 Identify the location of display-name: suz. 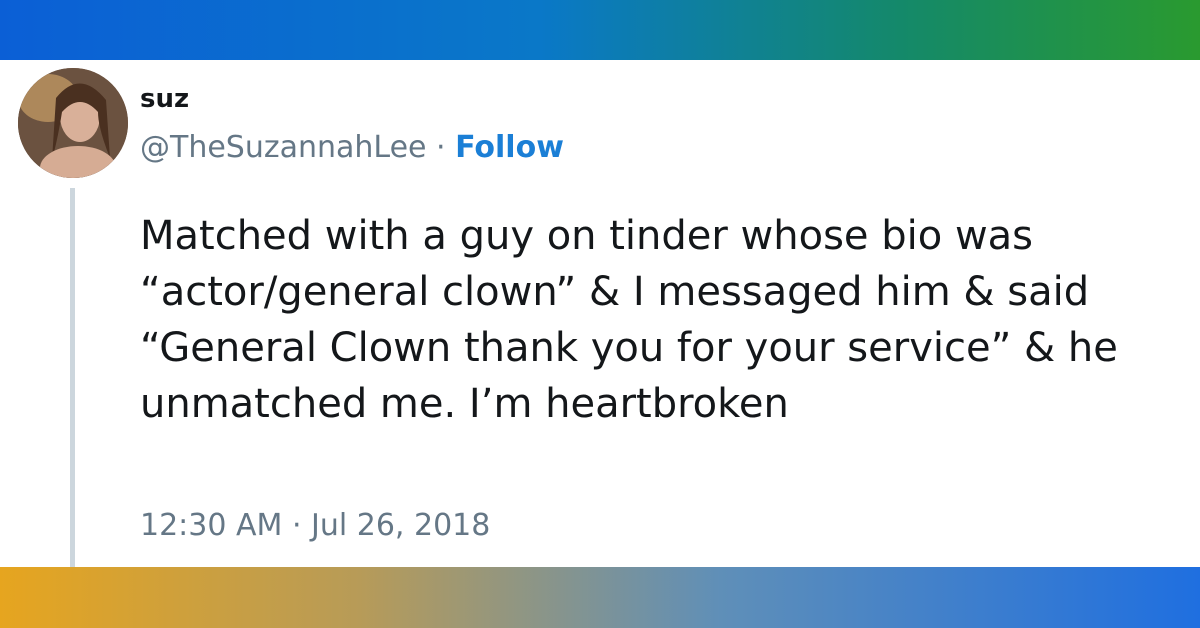
(164, 99).